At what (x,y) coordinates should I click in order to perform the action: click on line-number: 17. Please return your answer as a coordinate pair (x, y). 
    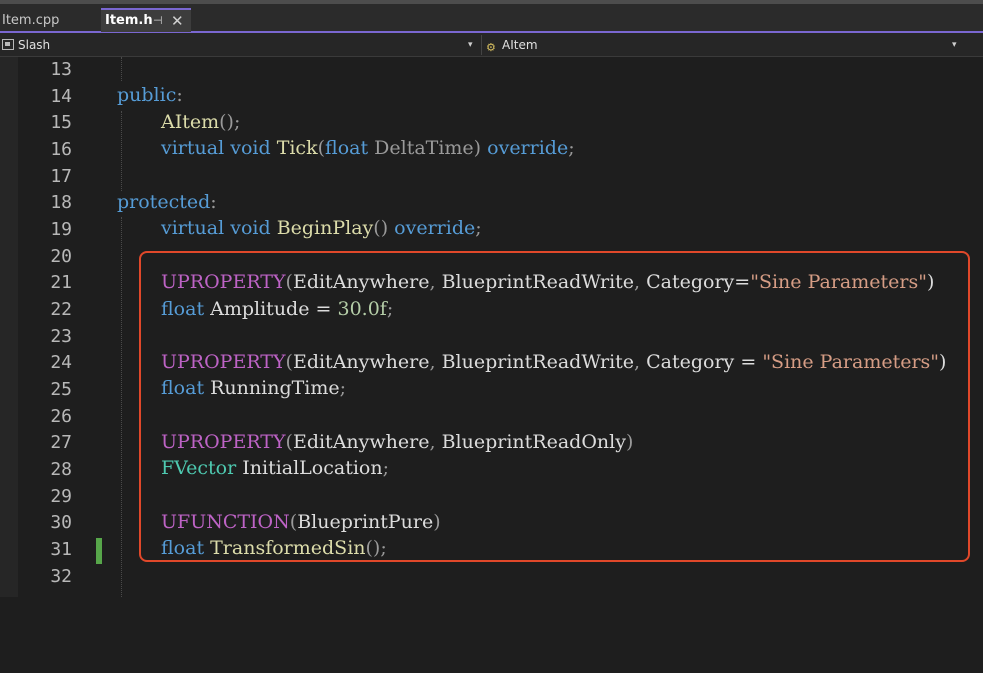
    Looking at the image, I should click on (61, 176).